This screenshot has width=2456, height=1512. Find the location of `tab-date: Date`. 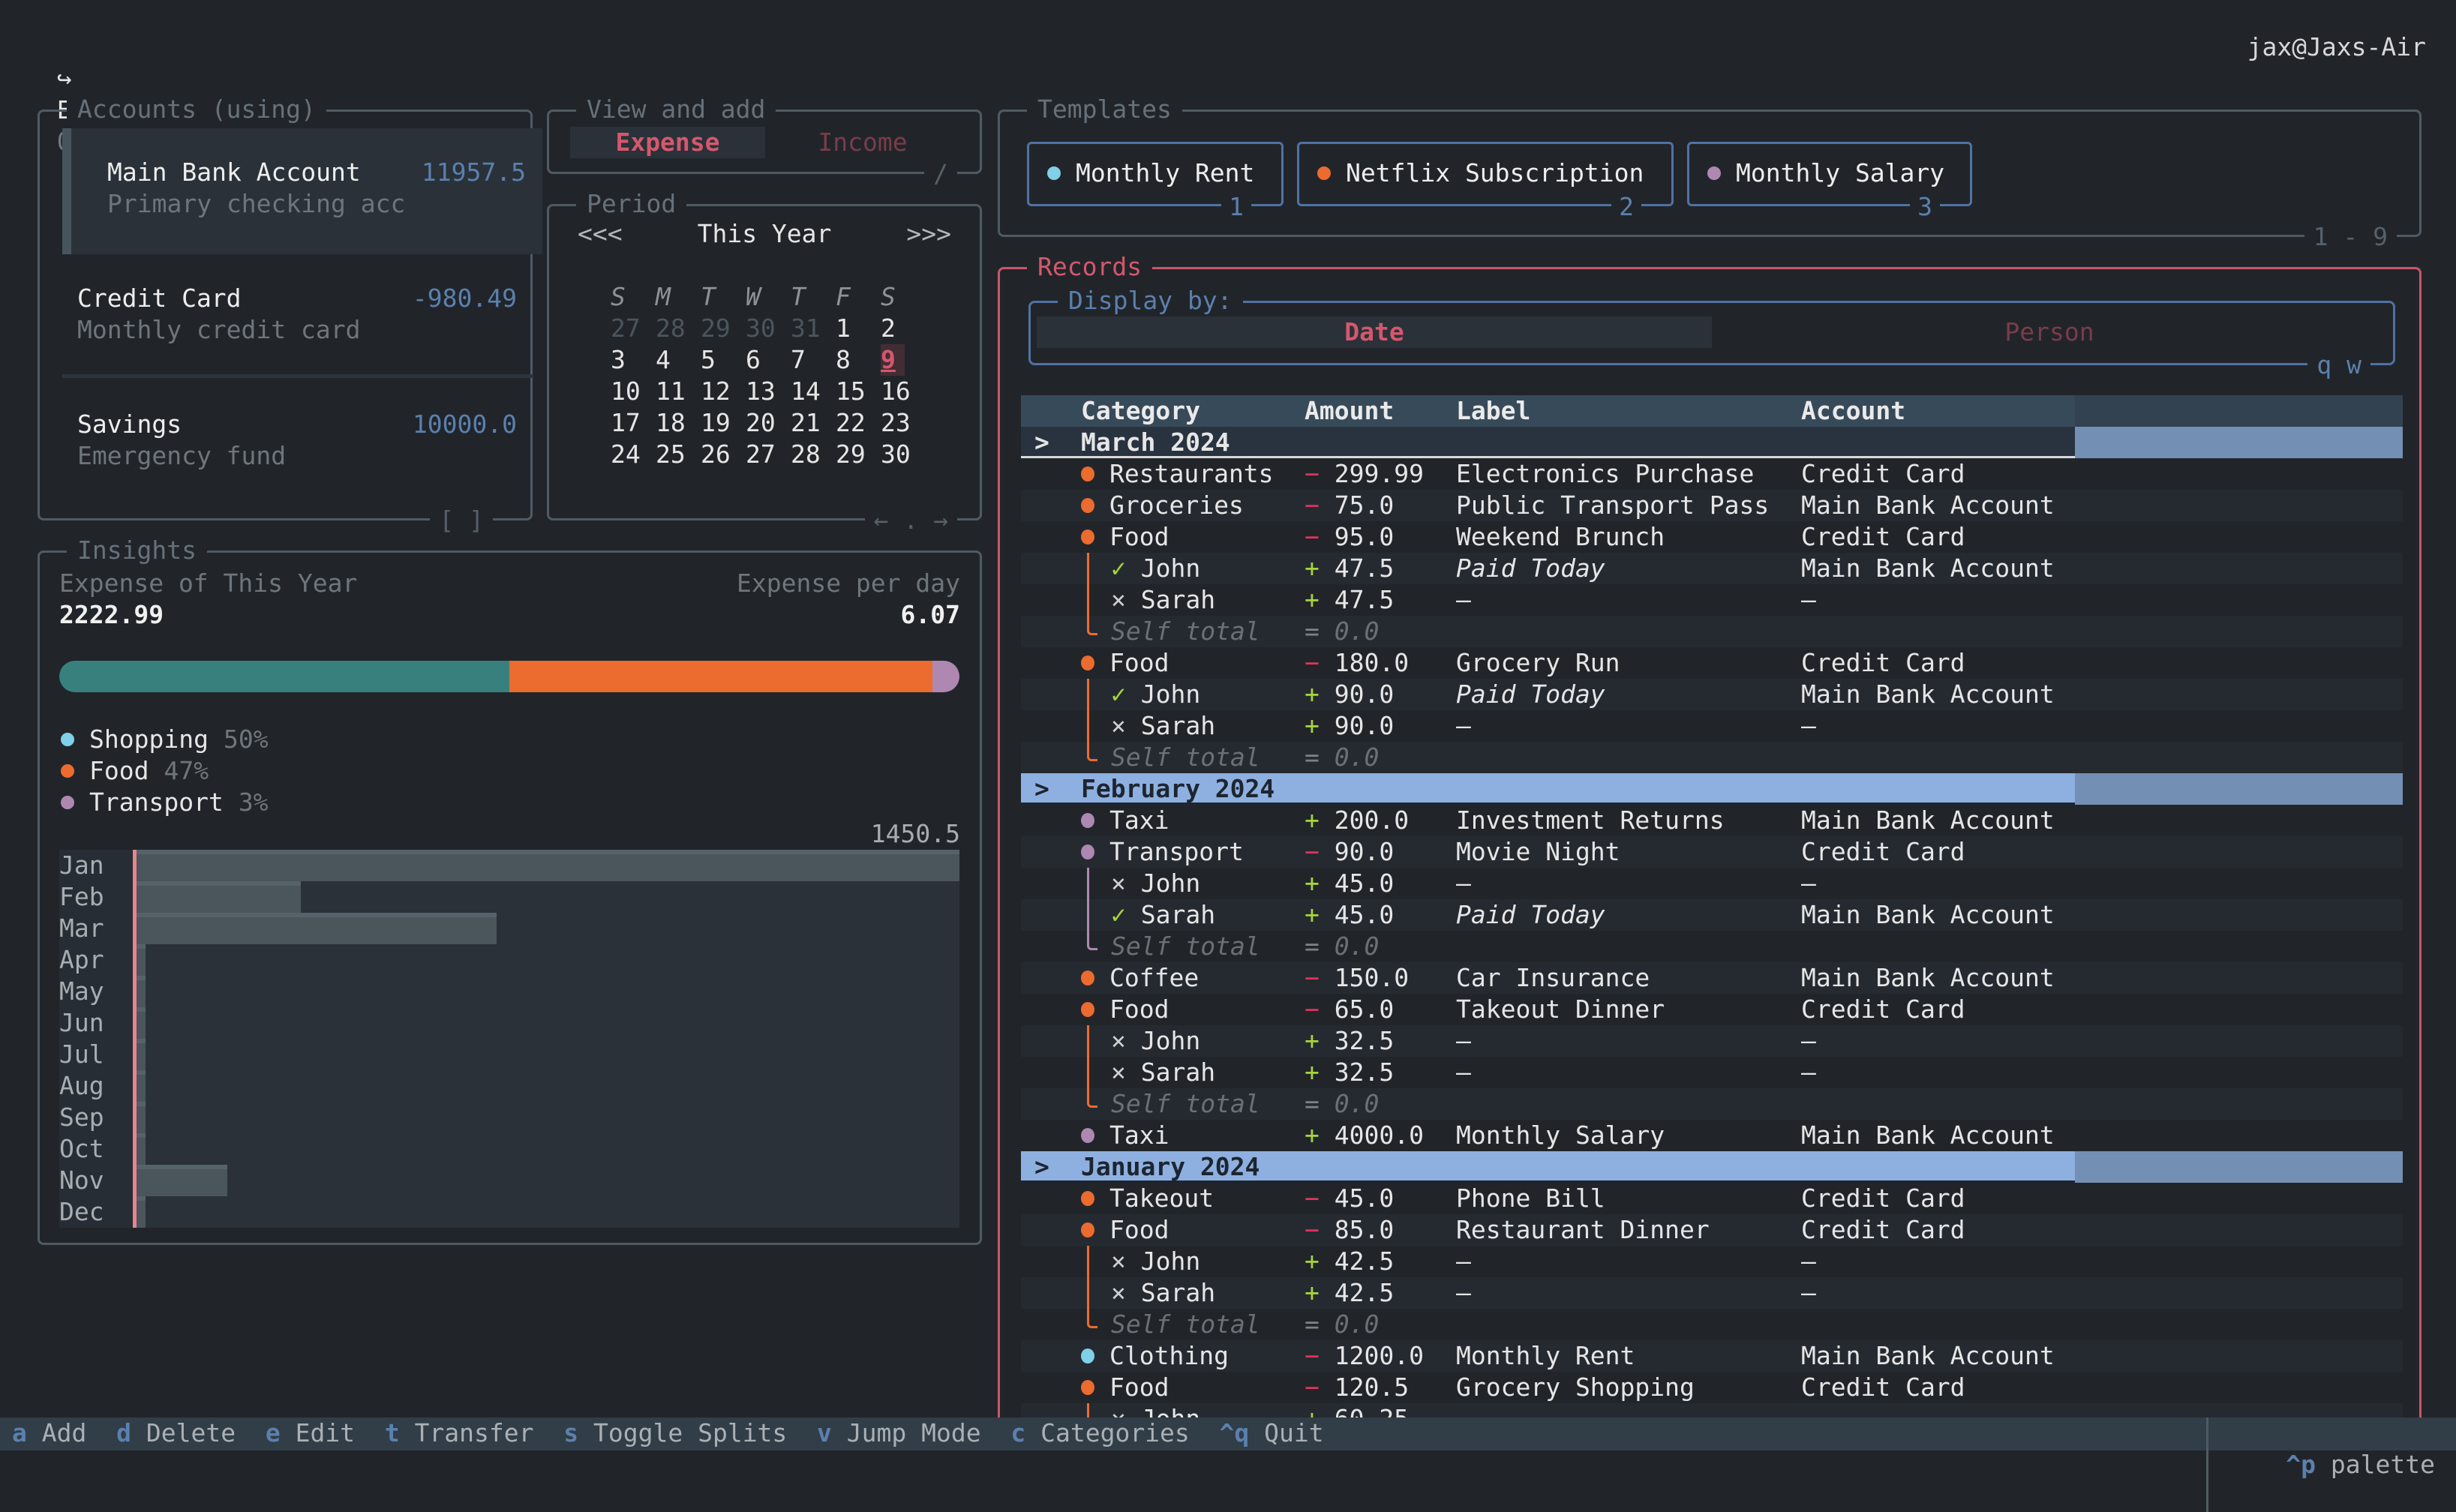

tab-date: Date is located at coordinates (1374, 332).